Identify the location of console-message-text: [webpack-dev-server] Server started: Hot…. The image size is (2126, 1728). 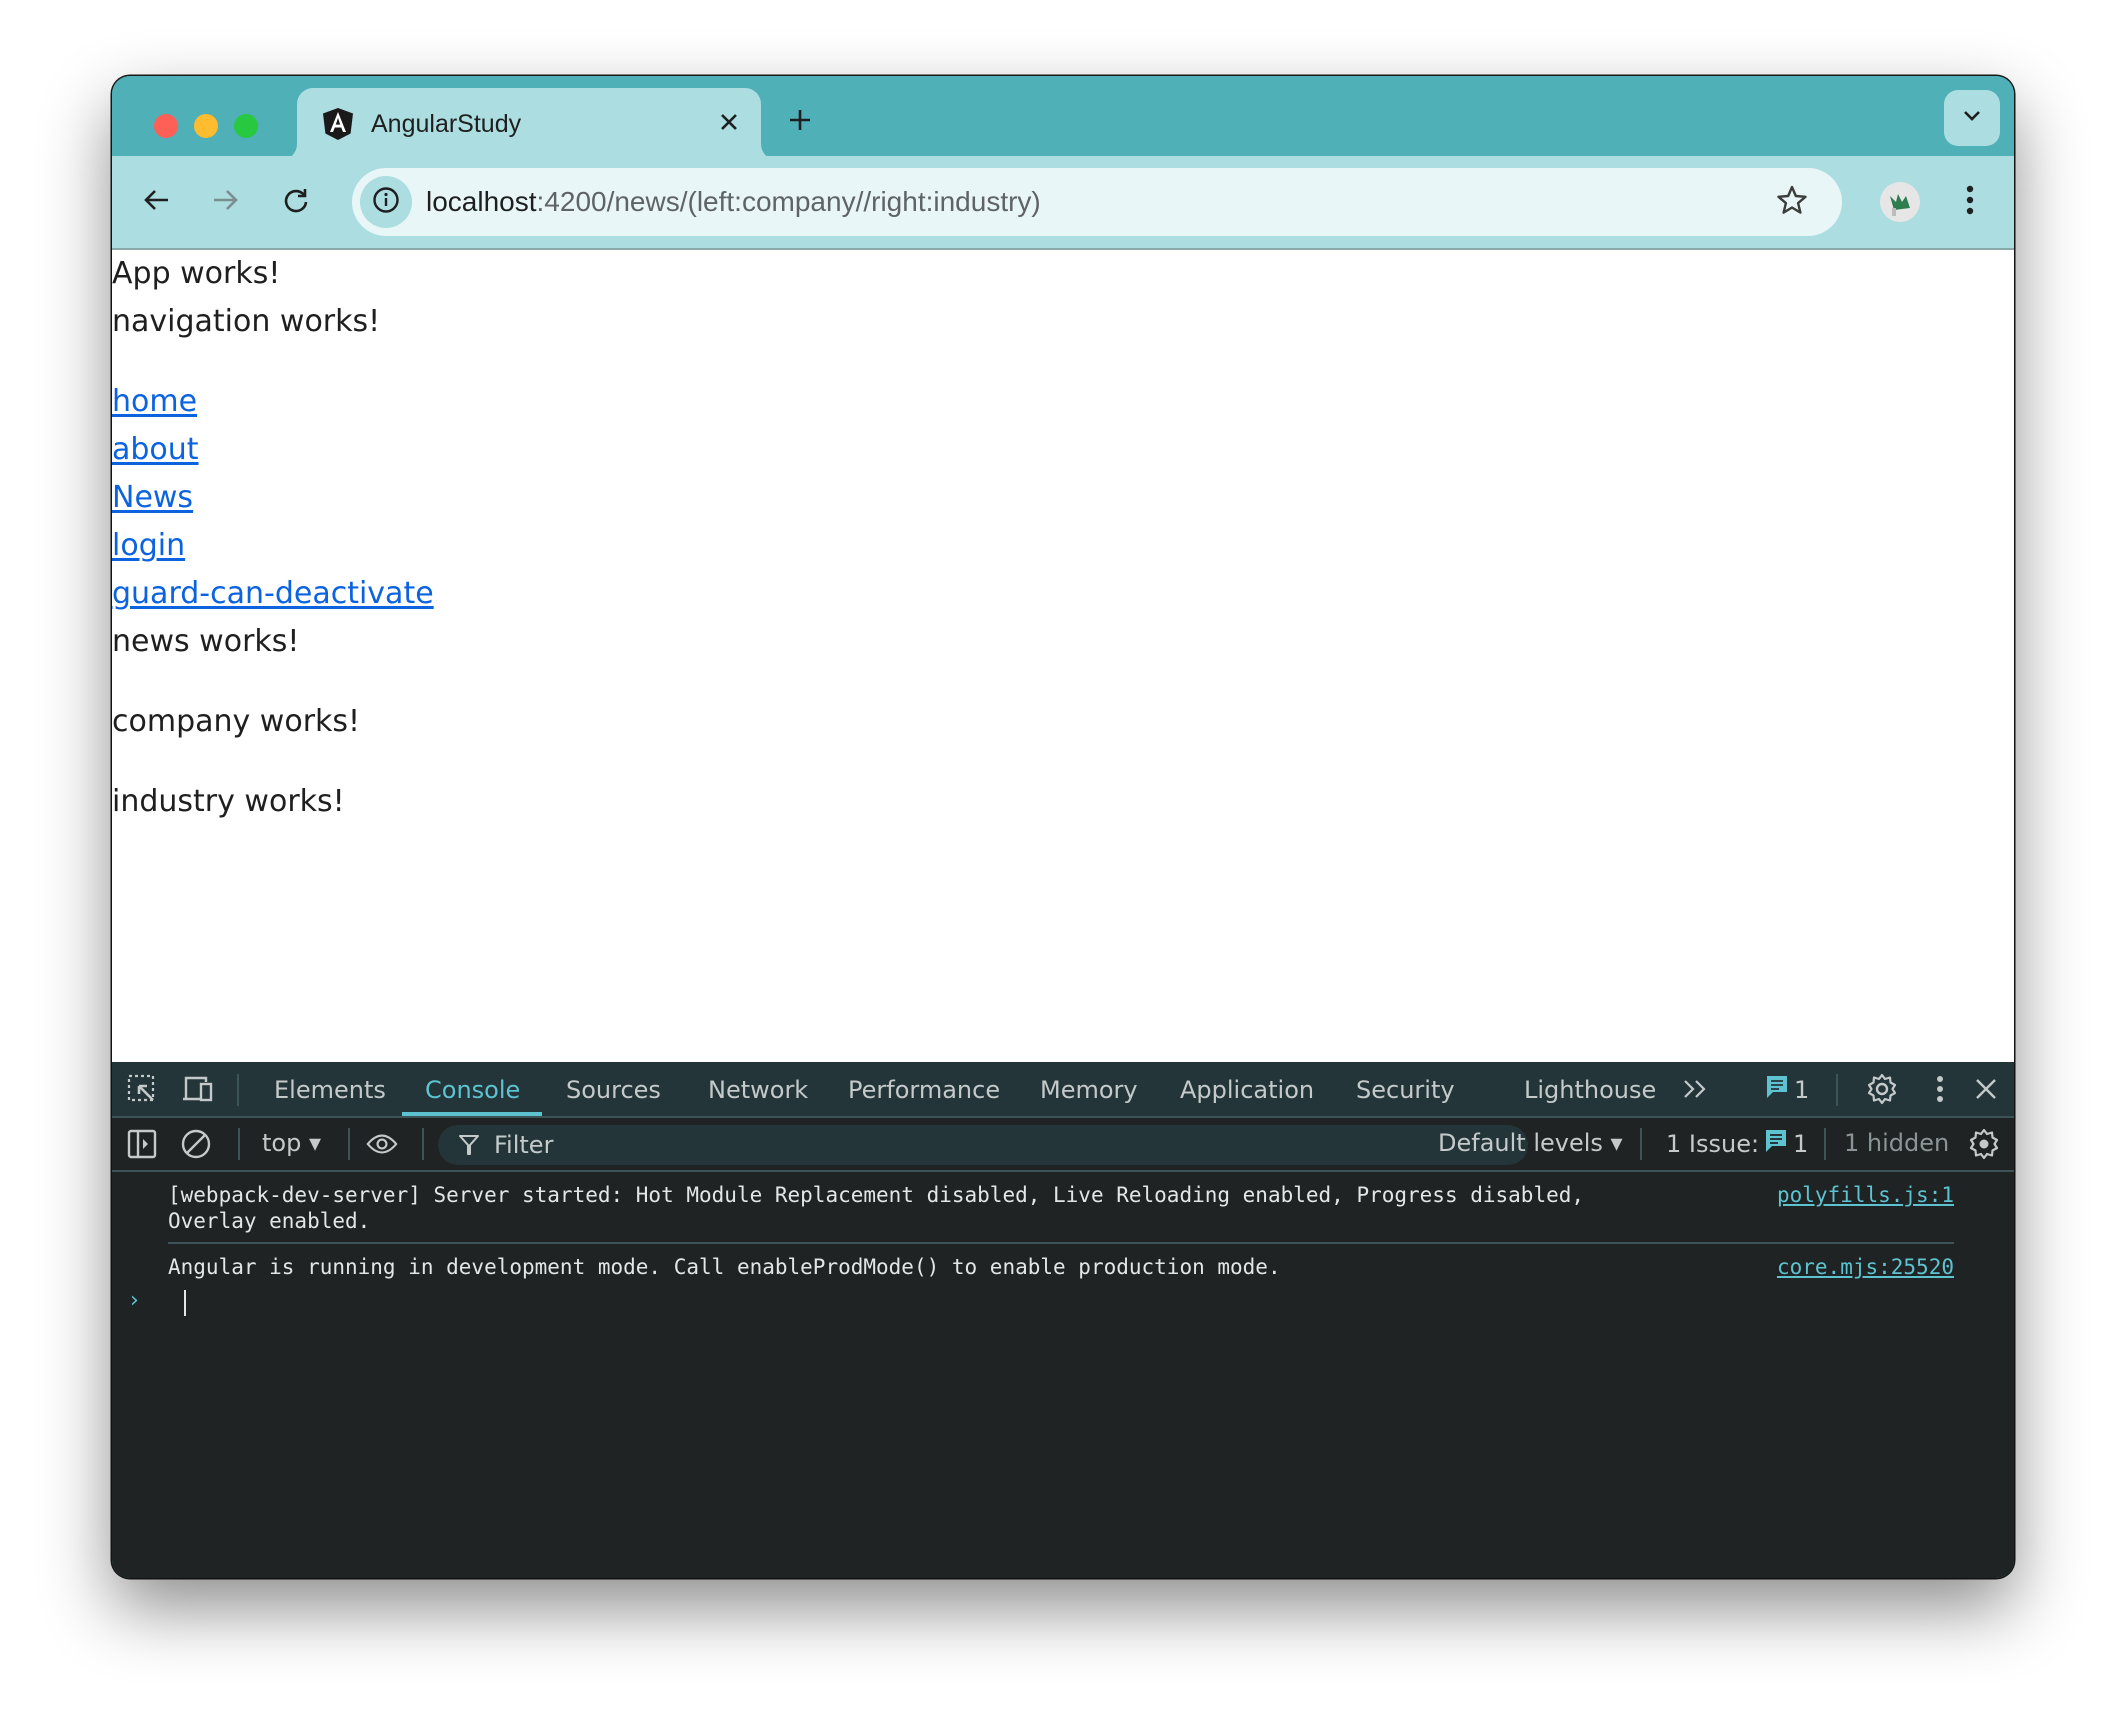
(882, 1208).